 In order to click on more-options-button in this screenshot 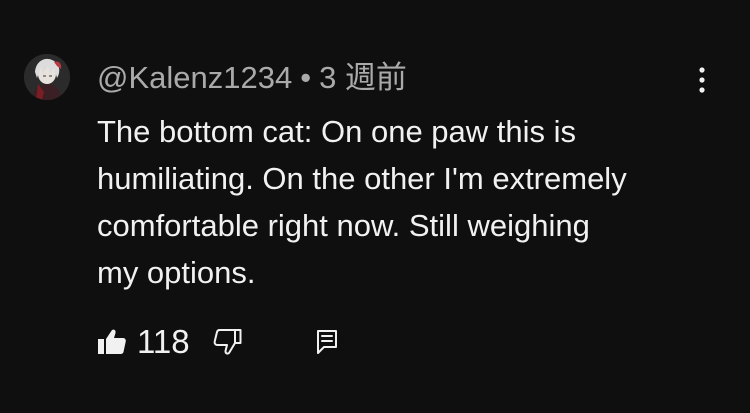, I will do `click(702, 80)`.